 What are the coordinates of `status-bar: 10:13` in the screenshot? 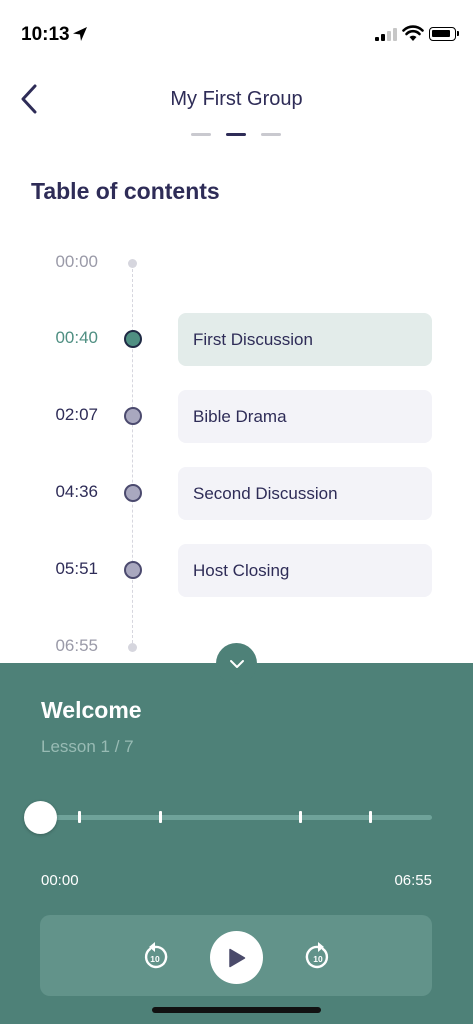 It's located at (236, 30).